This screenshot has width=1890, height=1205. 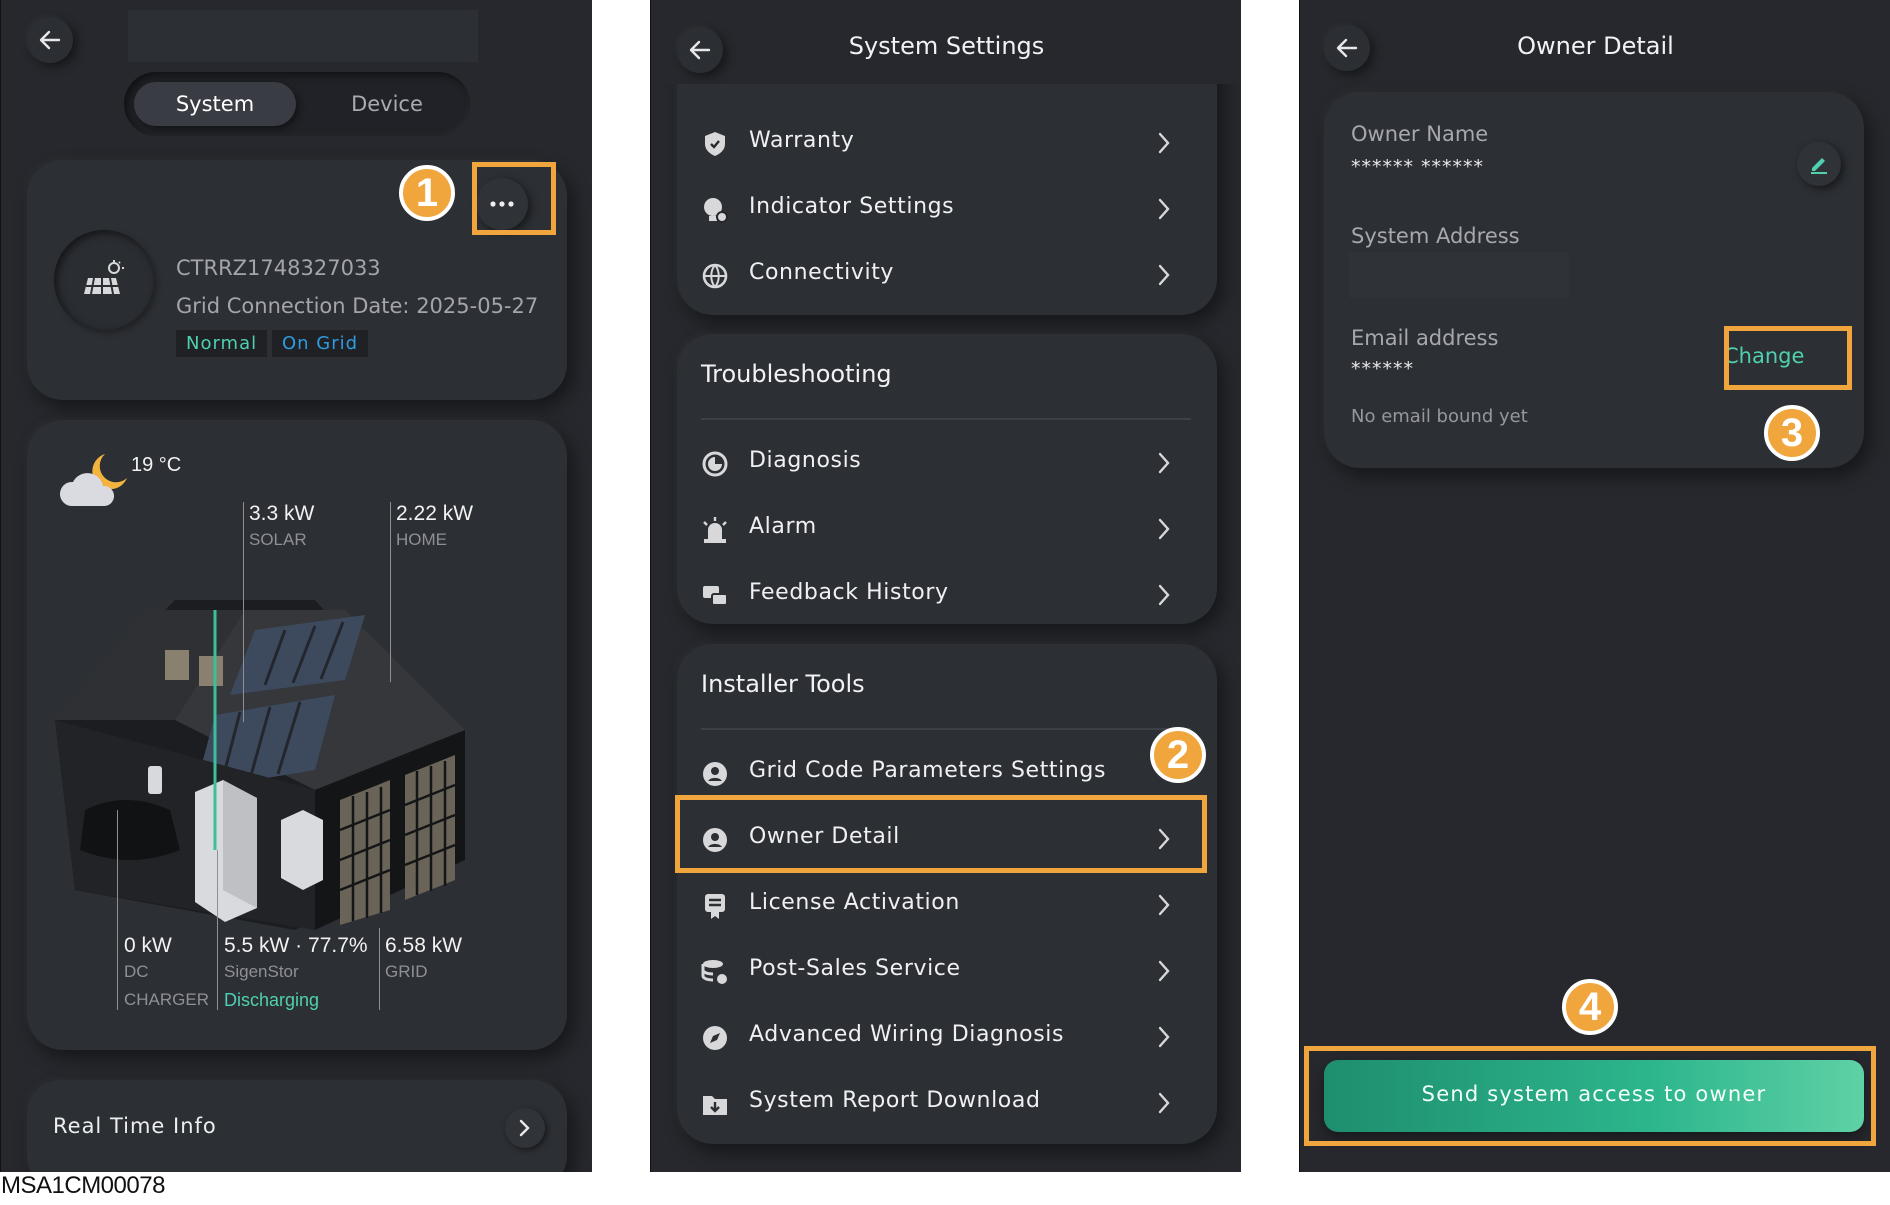 I want to click on user-circle-icon, so click(x=715, y=774).